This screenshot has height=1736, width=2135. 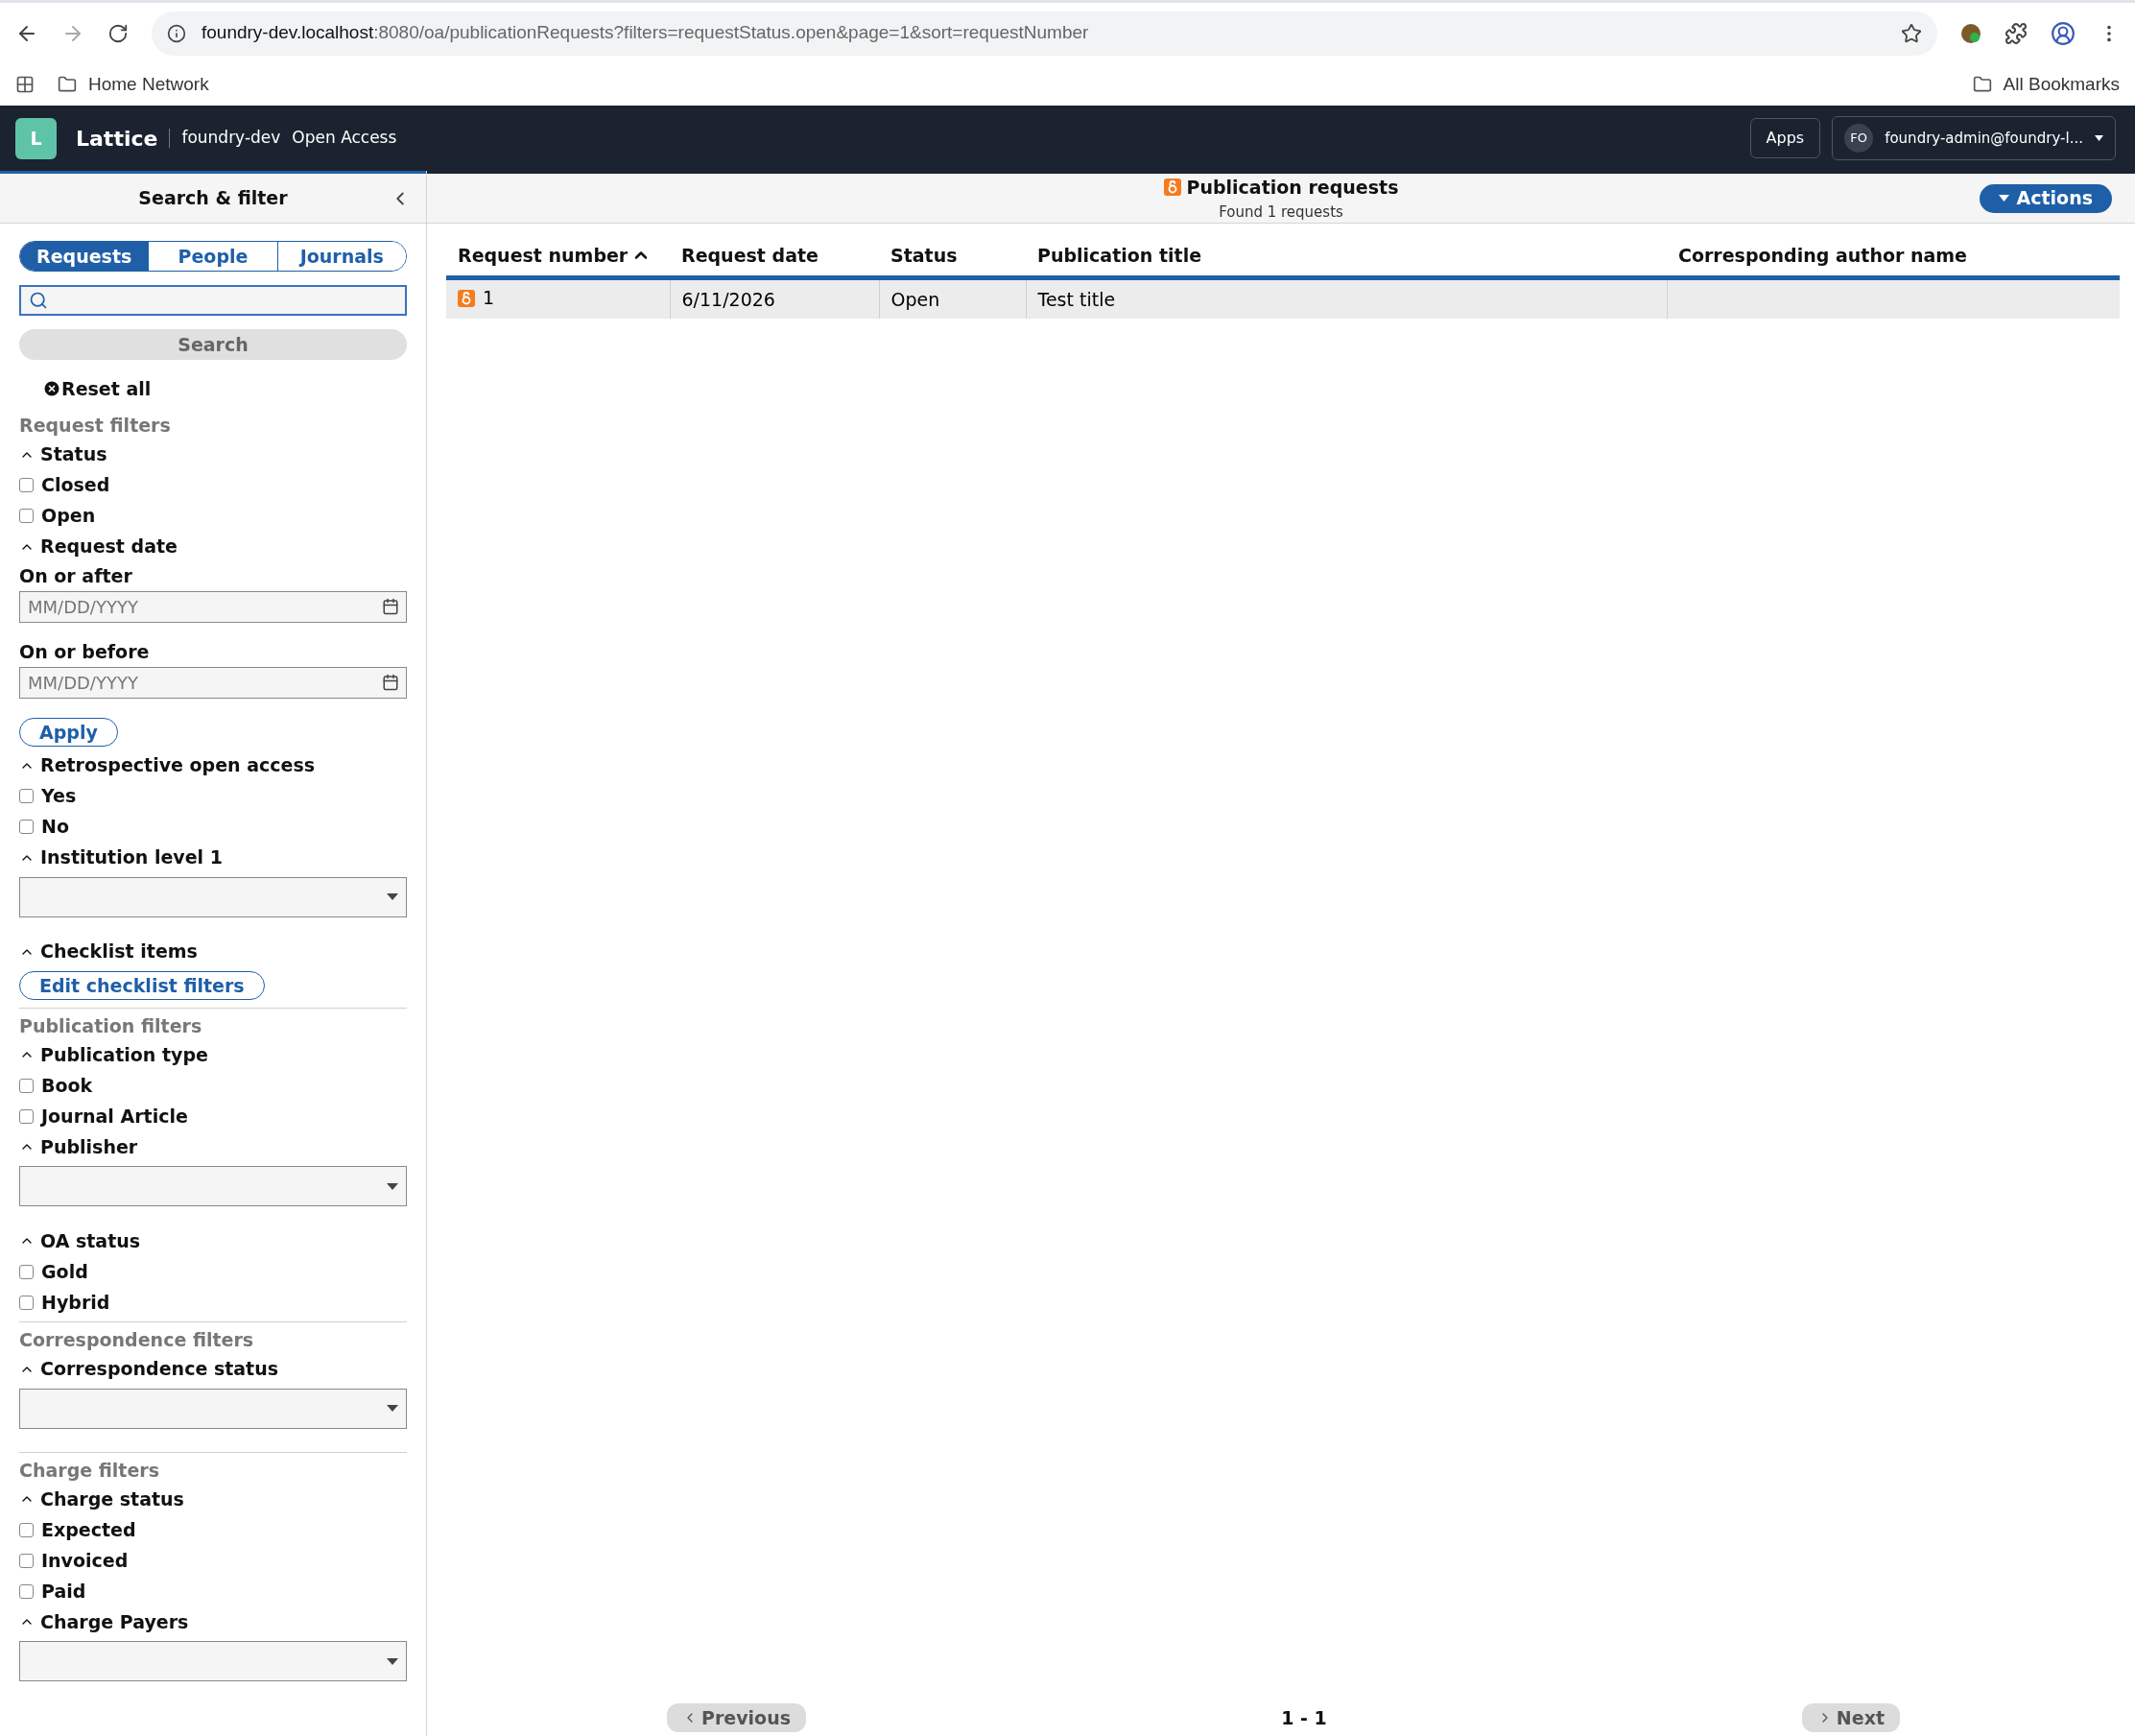 I want to click on search-button: Search, so click(x=213, y=344).